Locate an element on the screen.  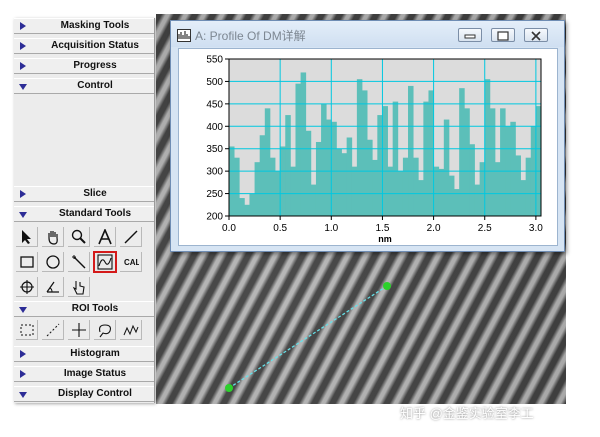
maximize-icon is located at coordinates (503, 36).